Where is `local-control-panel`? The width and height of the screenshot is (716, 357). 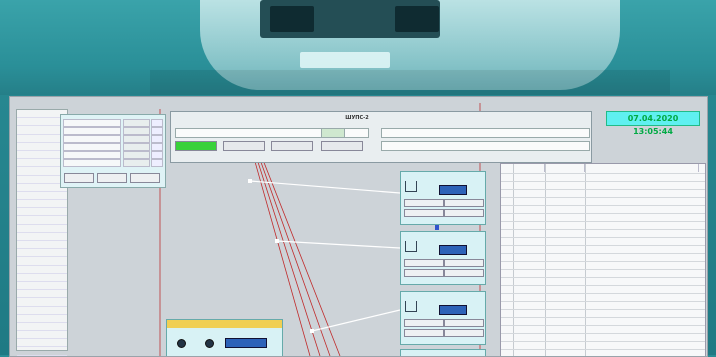
local-control-panel is located at coordinates (224, 337).